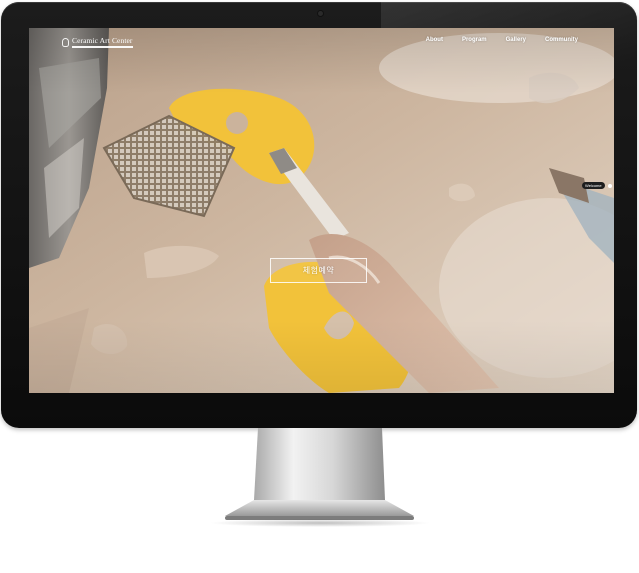 The image size is (639, 573). What do you see at coordinates (102, 42) in the screenshot?
I see `logo-text: Ceramic Art Center` at bounding box center [102, 42].